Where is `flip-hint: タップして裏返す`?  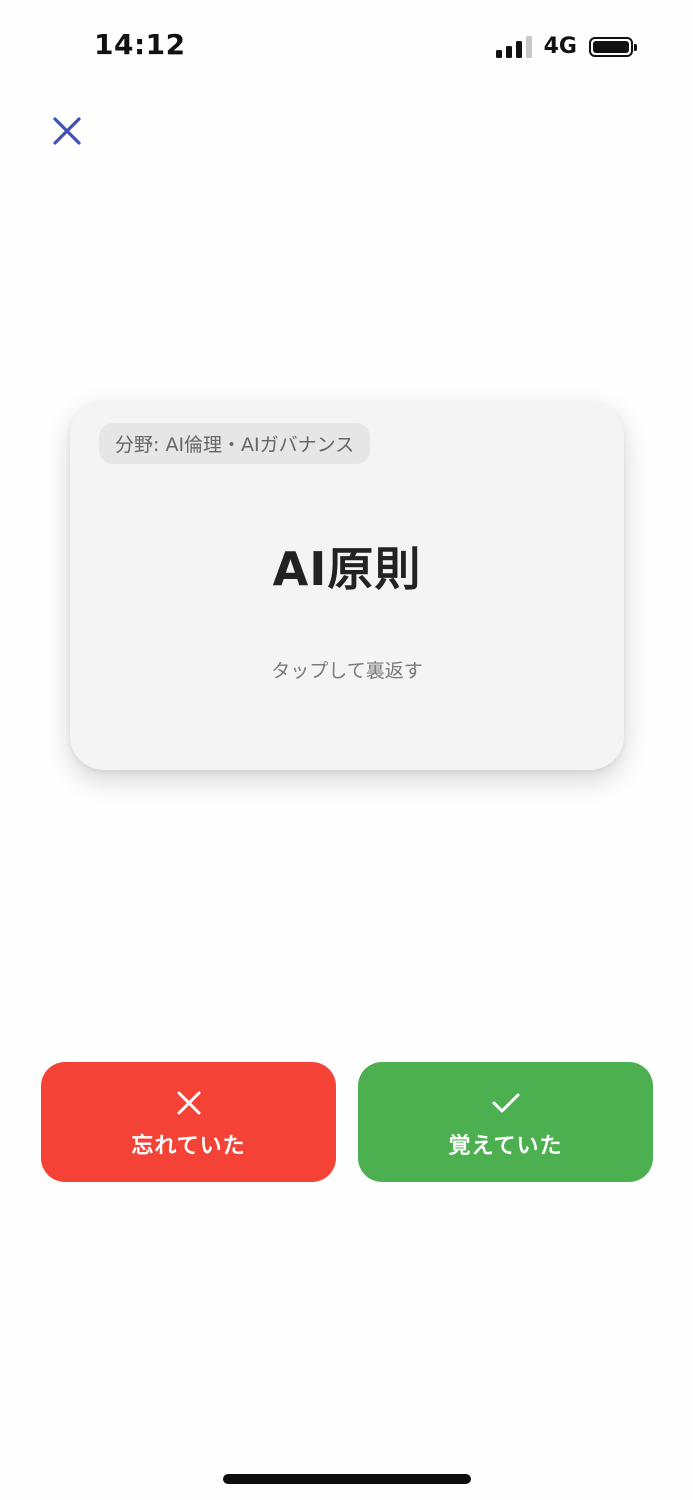 flip-hint: タップして裏返す is located at coordinates (347, 671).